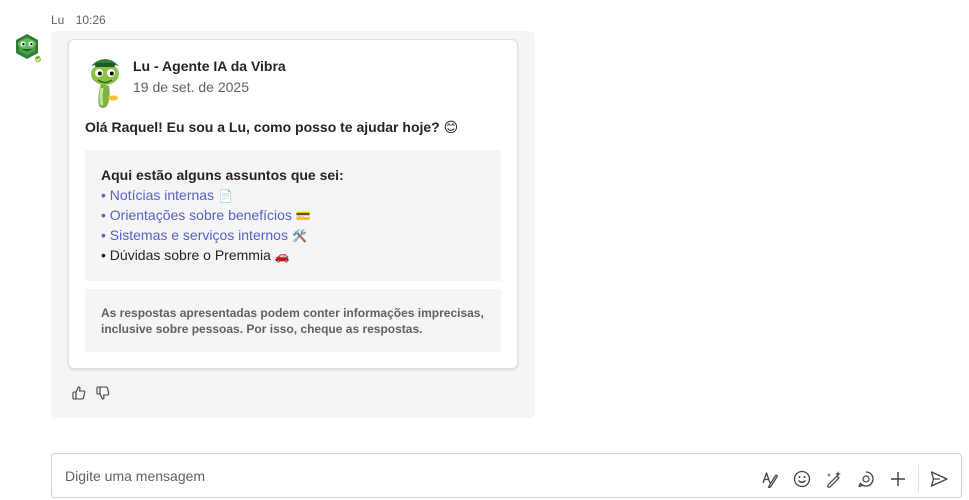  What do you see at coordinates (898, 479) in the screenshot?
I see `add-icon` at bounding box center [898, 479].